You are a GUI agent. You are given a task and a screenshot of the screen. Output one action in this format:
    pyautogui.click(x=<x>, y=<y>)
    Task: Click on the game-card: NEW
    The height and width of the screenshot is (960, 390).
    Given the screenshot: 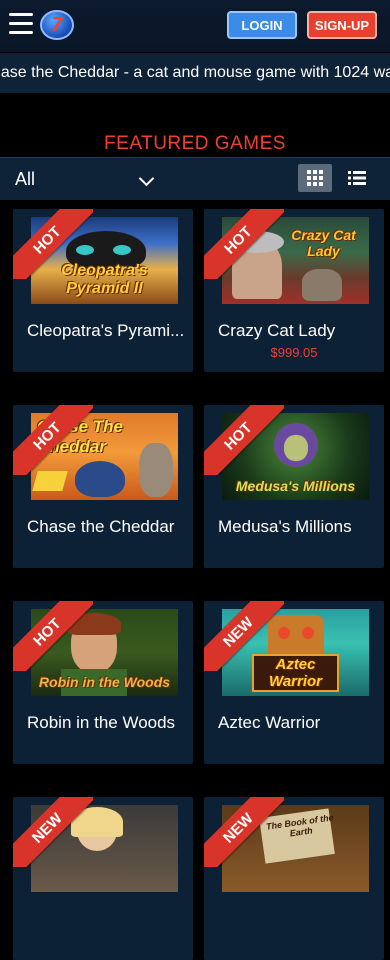 What is the action you would take?
    pyautogui.click(x=103, y=878)
    